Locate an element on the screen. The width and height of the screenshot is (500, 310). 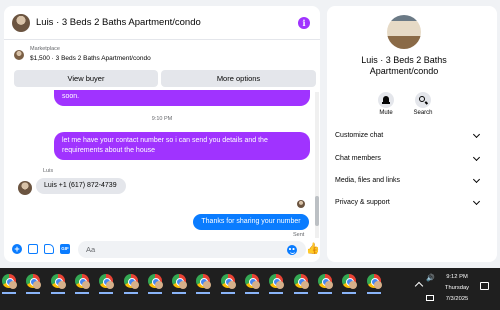
scrollbar is located at coordinates (317, 165).